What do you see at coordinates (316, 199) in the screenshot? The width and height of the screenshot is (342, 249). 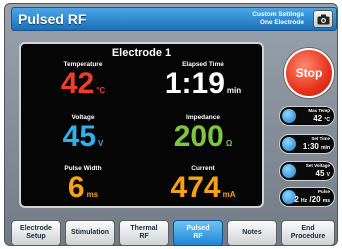 I see `pulse-width-set-value: 20` at bounding box center [316, 199].